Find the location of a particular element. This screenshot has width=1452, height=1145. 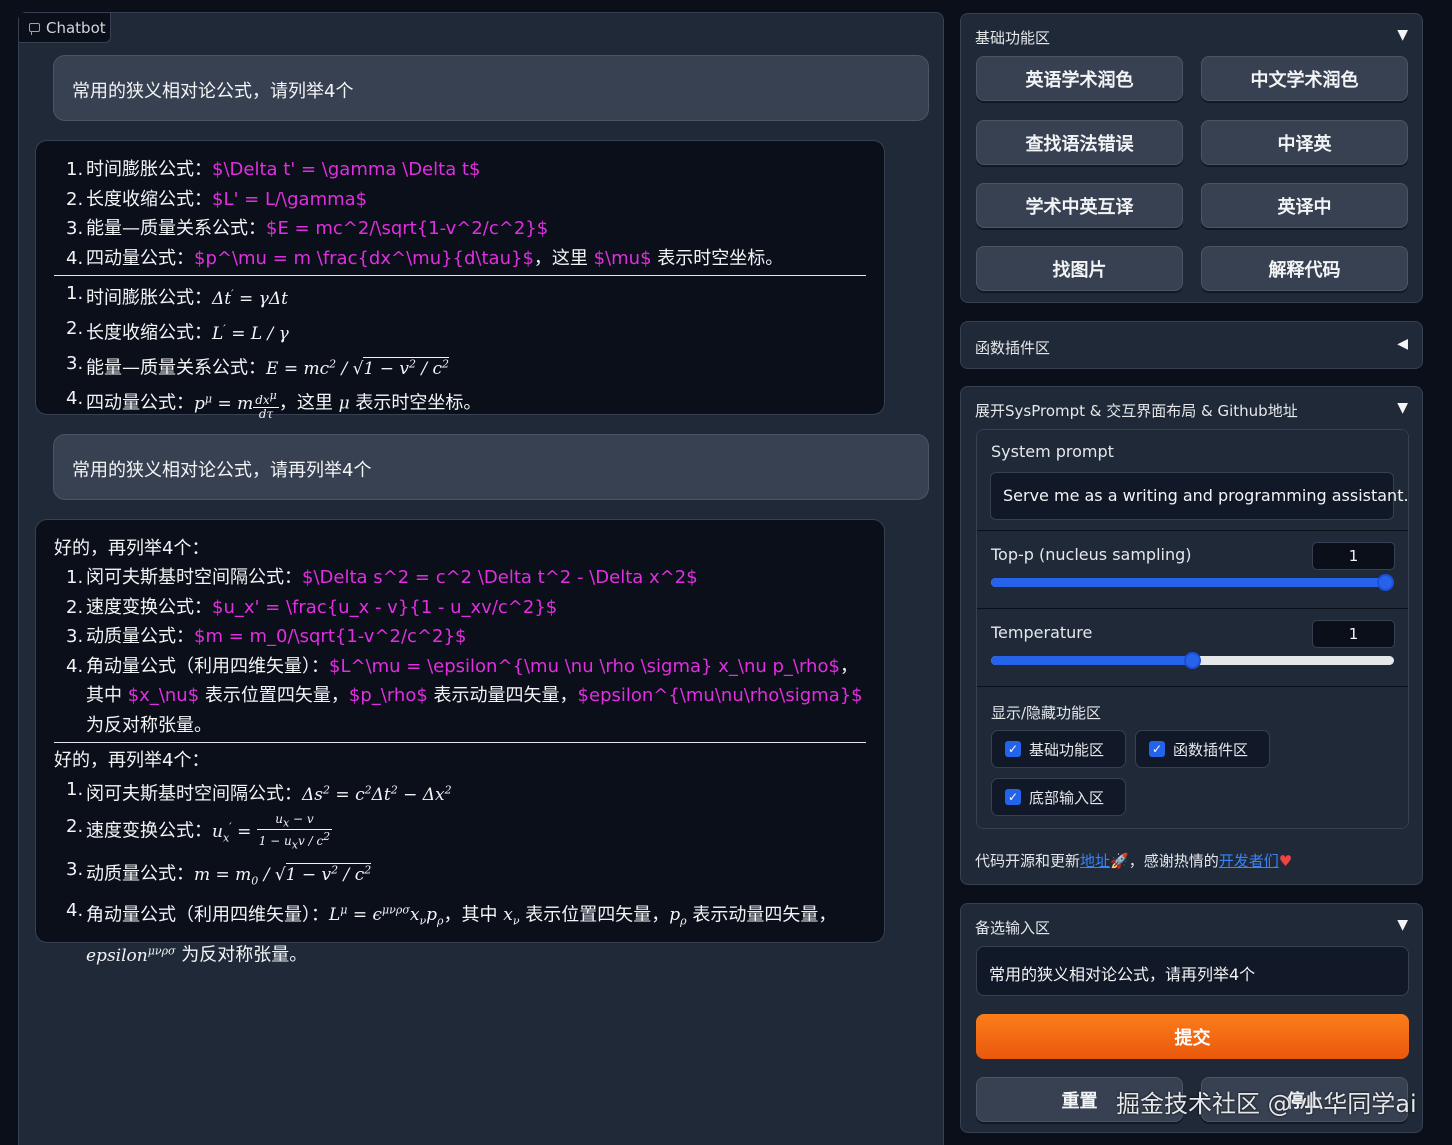

list-item-continuation: 为反对称张量。 is located at coordinates (149, 725).